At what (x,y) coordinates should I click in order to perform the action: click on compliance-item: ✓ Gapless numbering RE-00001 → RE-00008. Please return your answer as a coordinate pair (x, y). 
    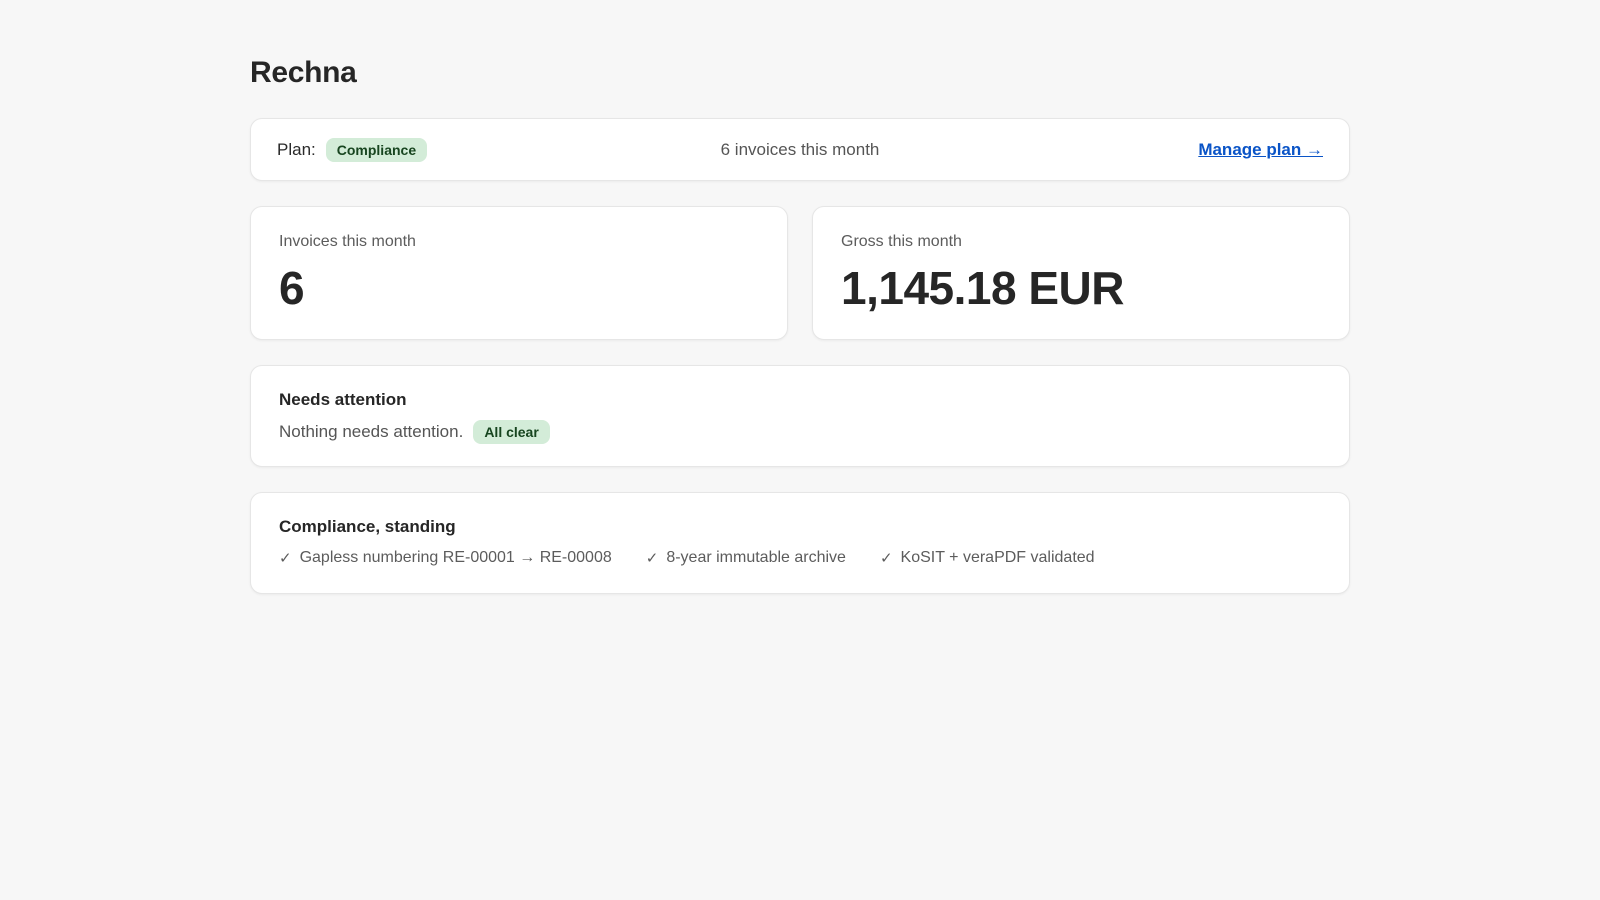
    Looking at the image, I should click on (445, 558).